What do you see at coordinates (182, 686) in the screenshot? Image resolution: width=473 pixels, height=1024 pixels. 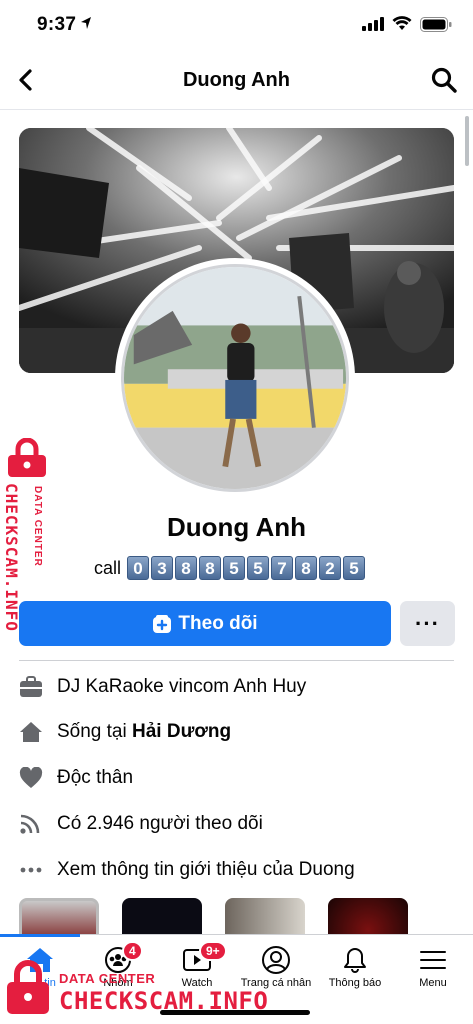 I see `info-work-text: DJ KaRaoke vincom Anh Huy` at bounding box center [182, 686].